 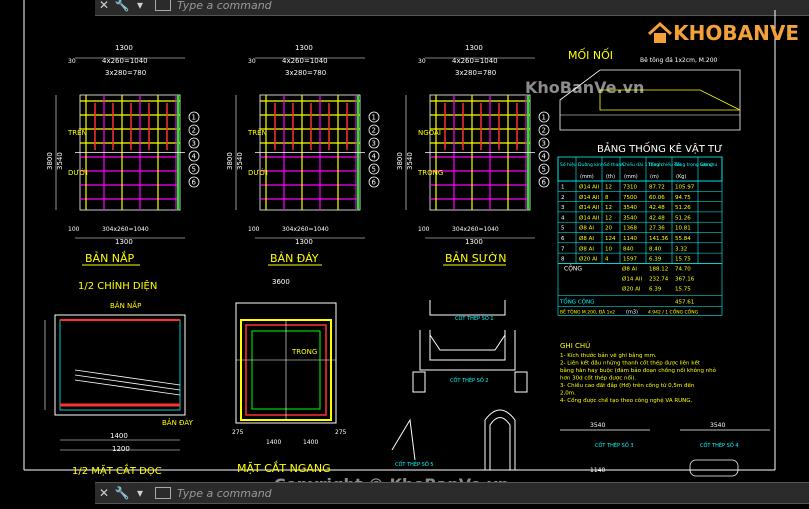 I want to click on house-logo-icon, so click(x=660, y=32).